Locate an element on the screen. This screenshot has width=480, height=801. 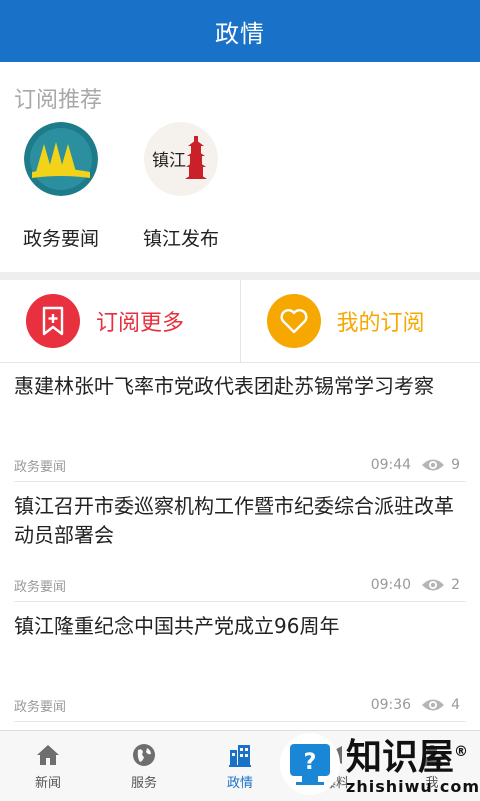
subscribe-more-button: 订阅更多 is located at coordinates (120, 321).